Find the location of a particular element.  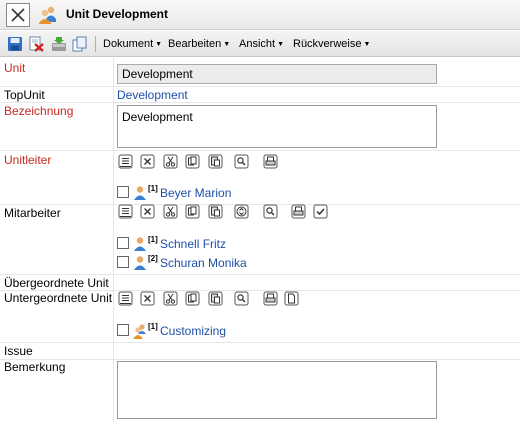

mitarbeiter-label: Mitarbeiter is located at coordinates (32, 213).